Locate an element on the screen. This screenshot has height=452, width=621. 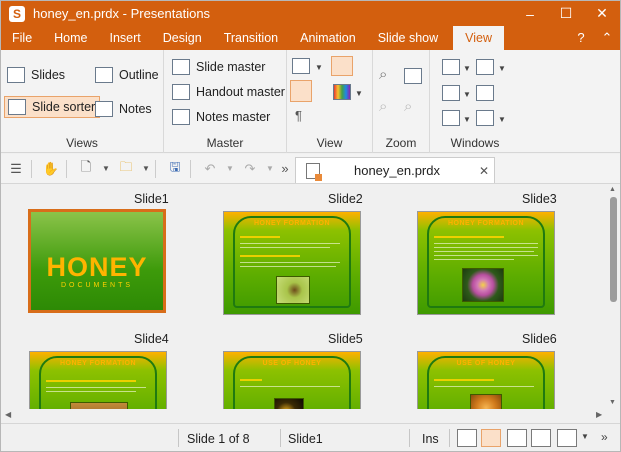
scrollbar-thumb is located at coordinates (613, 249).